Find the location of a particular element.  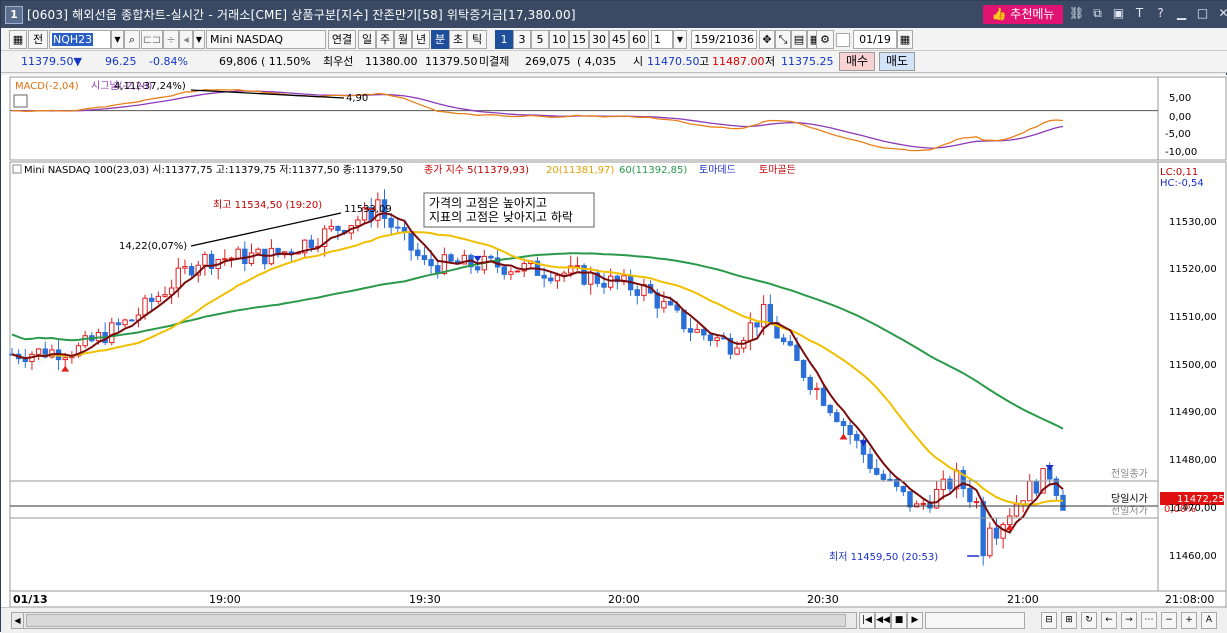

search-icon: ⌕ is located at coordinates (132, 39).